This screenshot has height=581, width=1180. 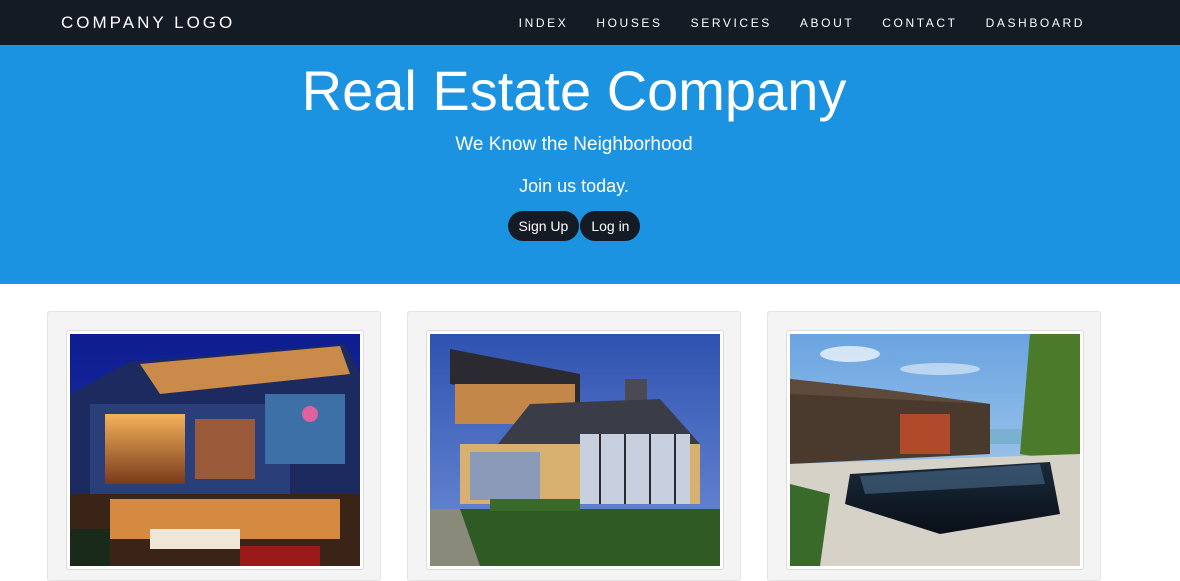 I want to click on nav-link-services: SERVICES, so click(x=731, y=23).